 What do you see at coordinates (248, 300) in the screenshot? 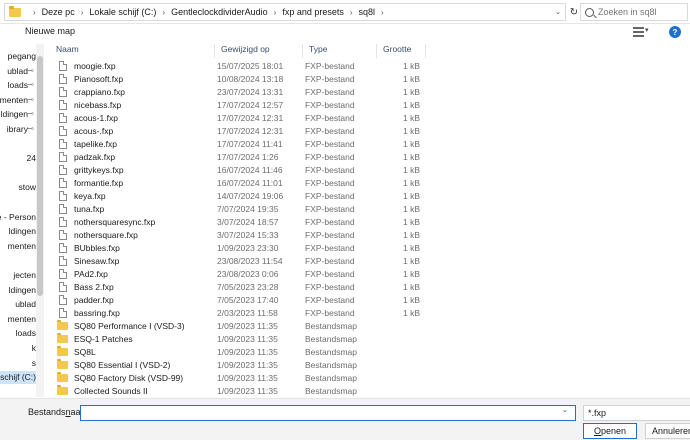
I see `file-date: 7/05/2023 17:40` at bounding box center [248, 300].